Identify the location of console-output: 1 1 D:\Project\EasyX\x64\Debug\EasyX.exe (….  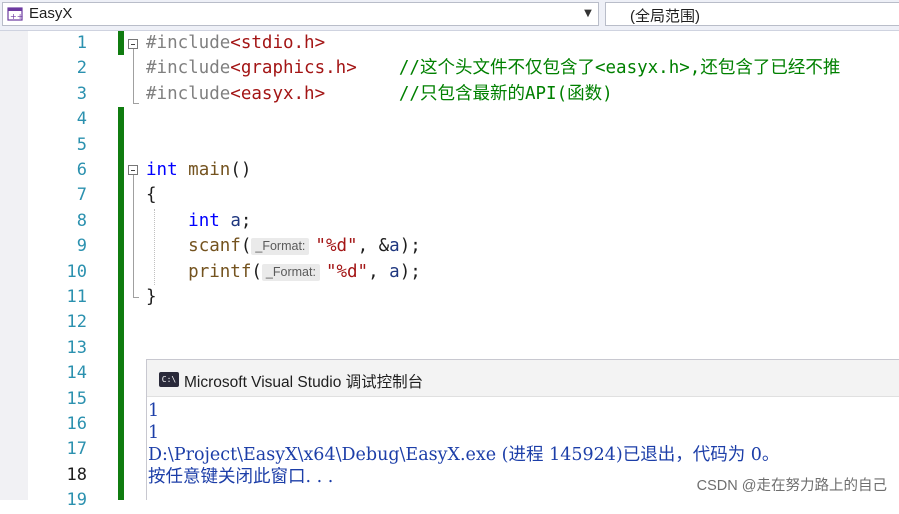
(463, 444).